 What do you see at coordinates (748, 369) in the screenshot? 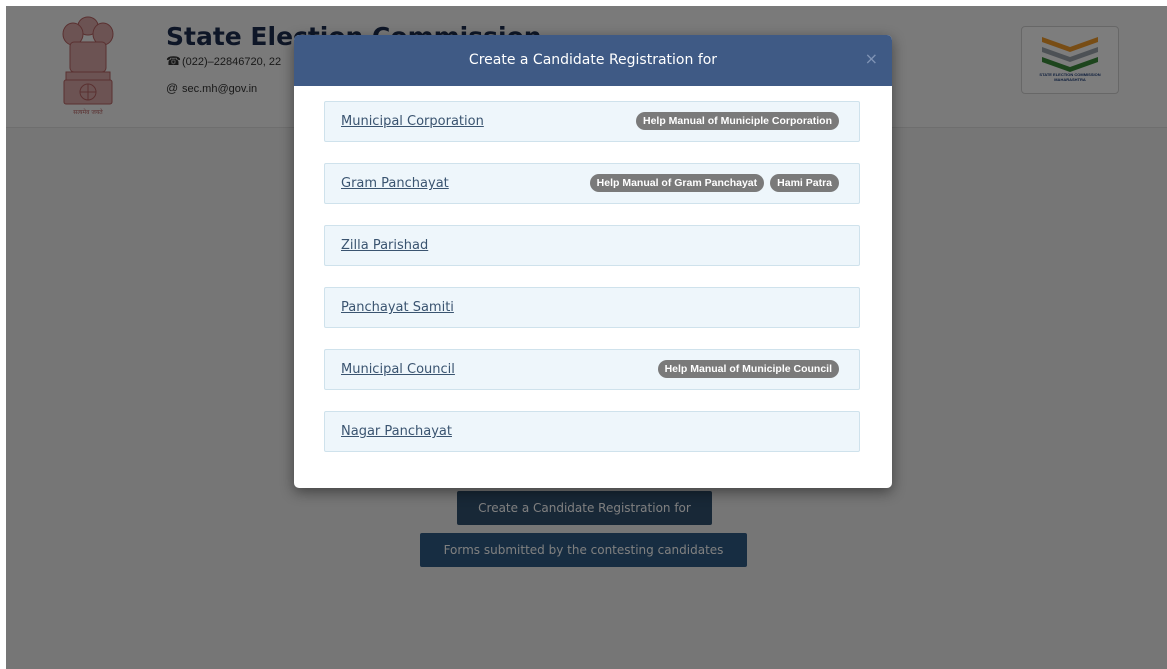
I see `help-manual-municipal-council-badge: Help Manual of Municiple Council` at bounding box center [748, 369].